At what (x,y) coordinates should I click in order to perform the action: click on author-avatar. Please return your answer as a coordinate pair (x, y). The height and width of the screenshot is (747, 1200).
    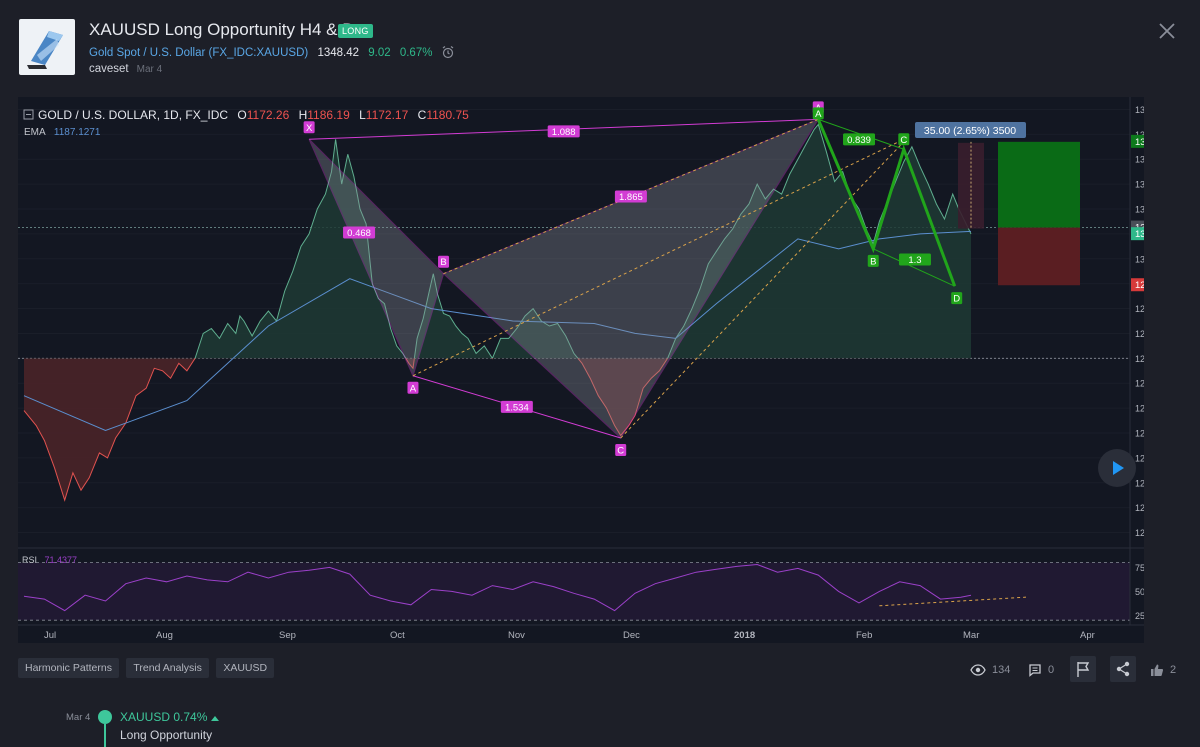
    Looking at the image, I should click on (47, 47).